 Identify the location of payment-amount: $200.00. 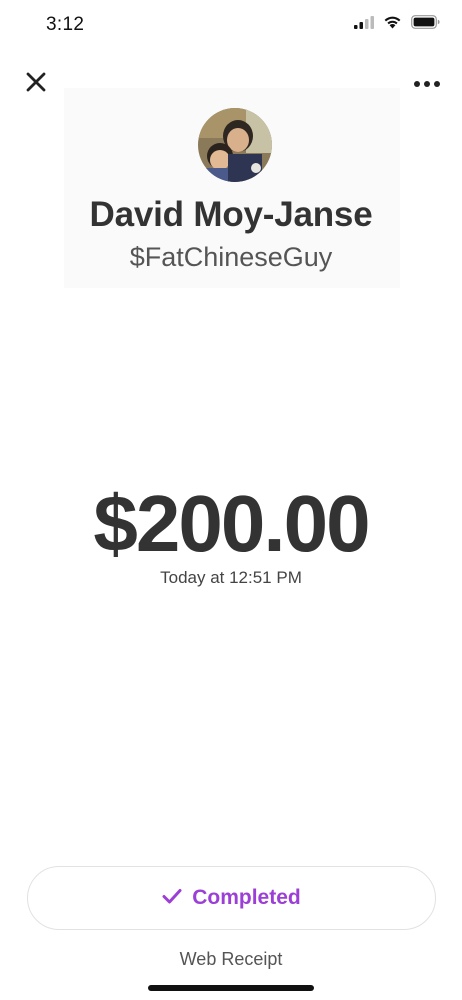
(231, 523).